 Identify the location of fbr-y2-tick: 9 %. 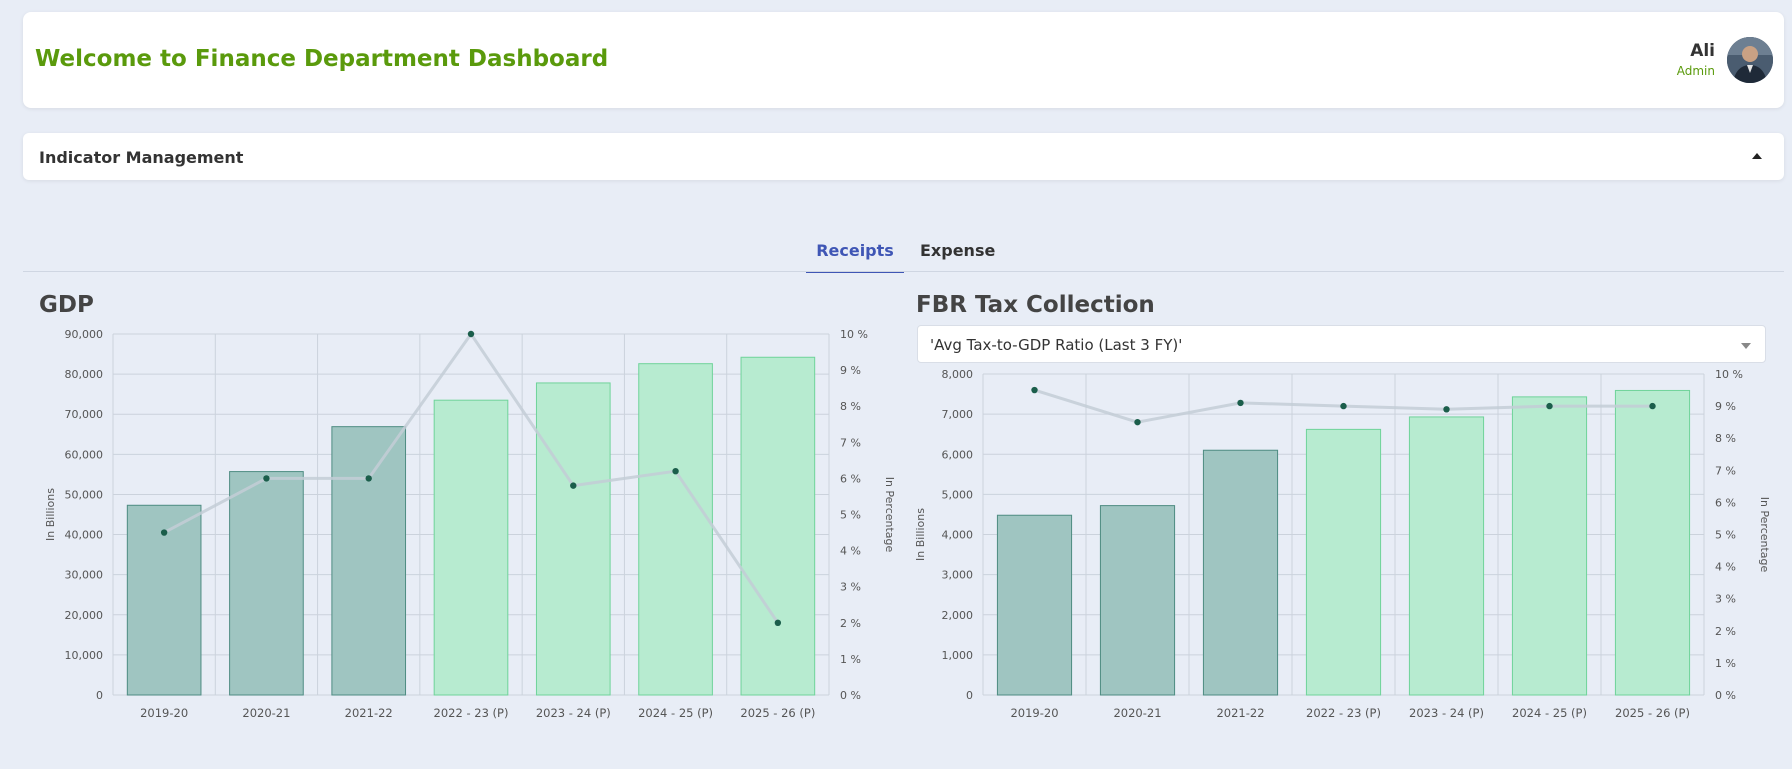
(1725, 406).